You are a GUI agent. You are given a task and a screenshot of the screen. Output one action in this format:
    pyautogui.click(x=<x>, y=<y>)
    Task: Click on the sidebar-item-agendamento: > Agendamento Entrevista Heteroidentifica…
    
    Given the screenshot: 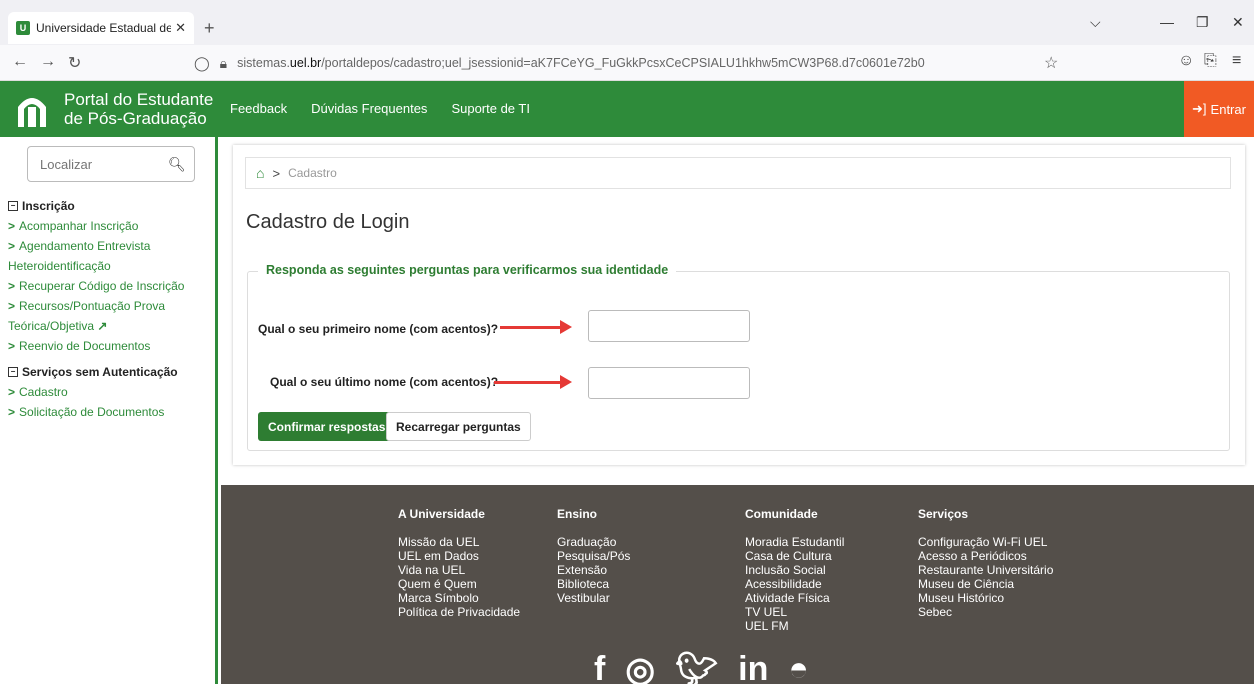 What is the action you would take?
    pyautogui.click(x=110, y=256)
    